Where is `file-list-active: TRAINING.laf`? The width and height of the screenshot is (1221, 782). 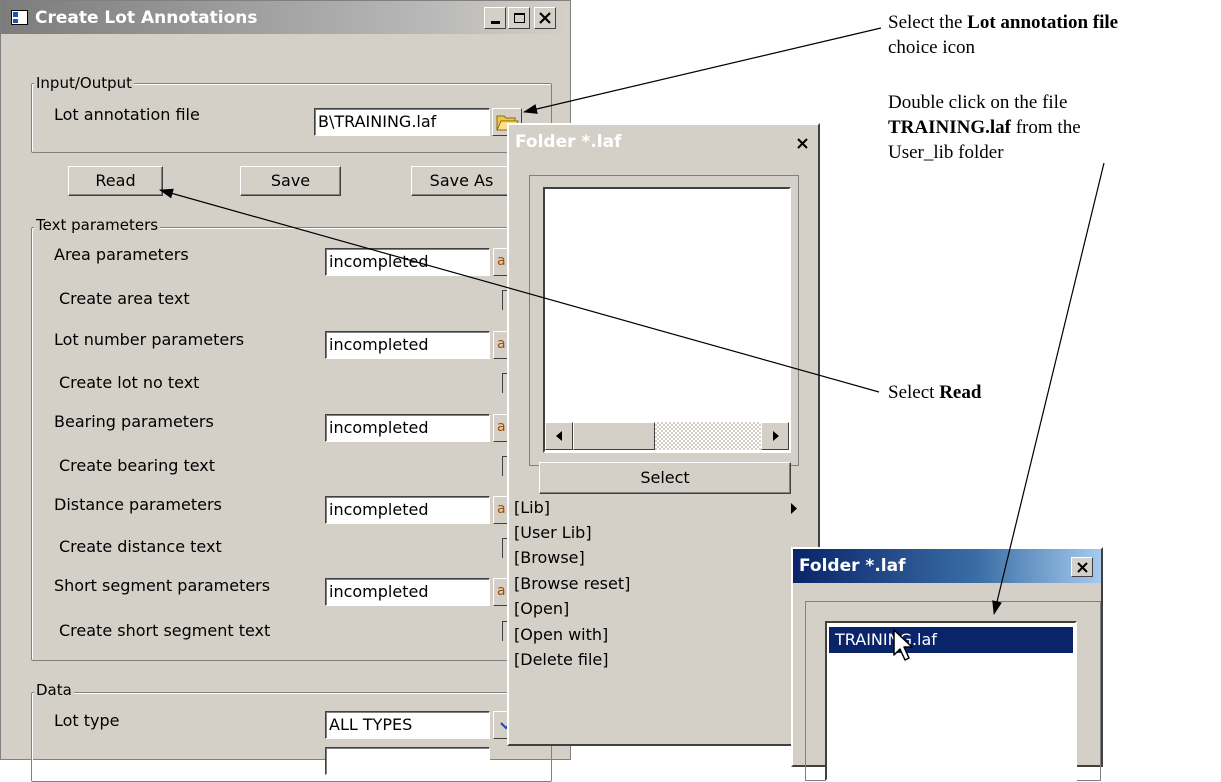 file-list-active: TRAINING.laf is located at coordinates (951, 701).